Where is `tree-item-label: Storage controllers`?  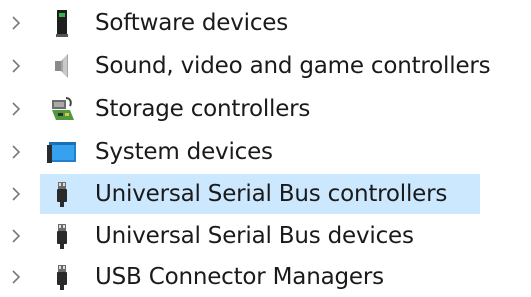 tree-item-label: Storage controllers is located at coordinates (203, 109).